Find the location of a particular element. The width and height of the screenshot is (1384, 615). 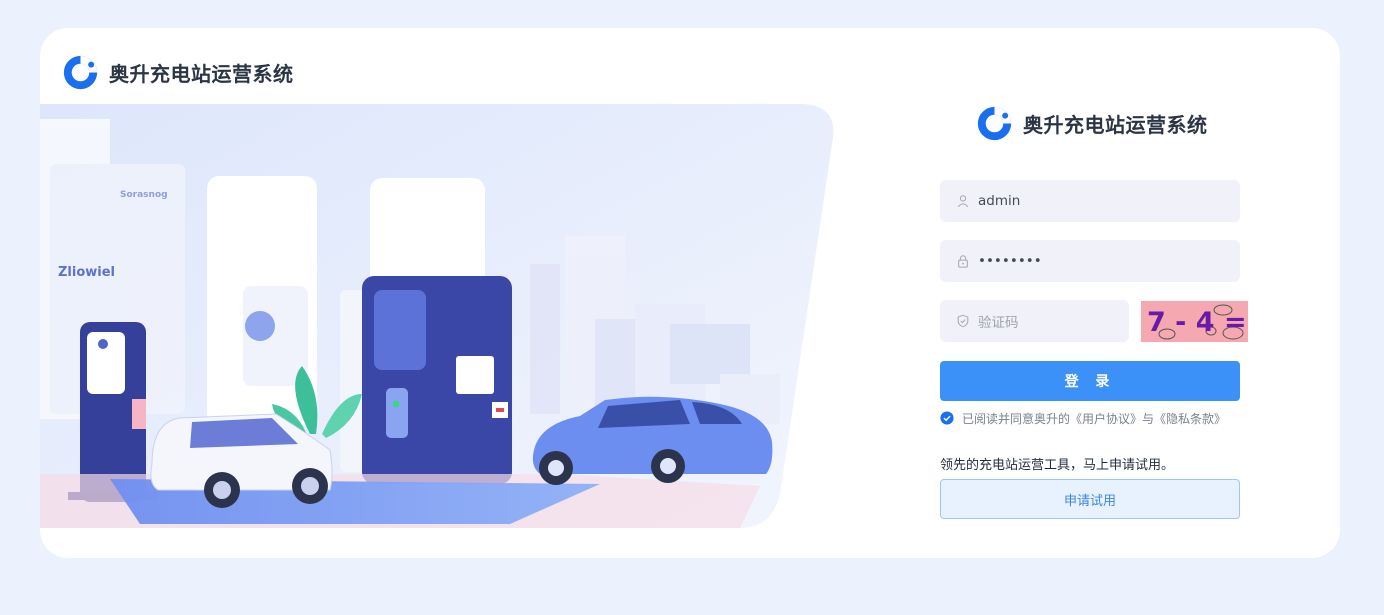

brand-title: 奥升充电站运营系统 is located at coordinates (201, 73).